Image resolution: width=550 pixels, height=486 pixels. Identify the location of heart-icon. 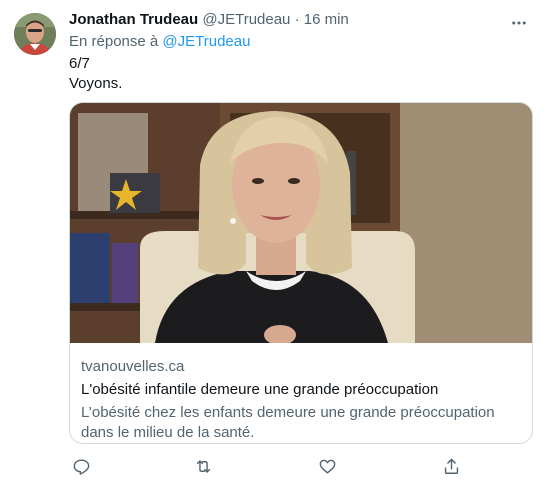
(327, 466).